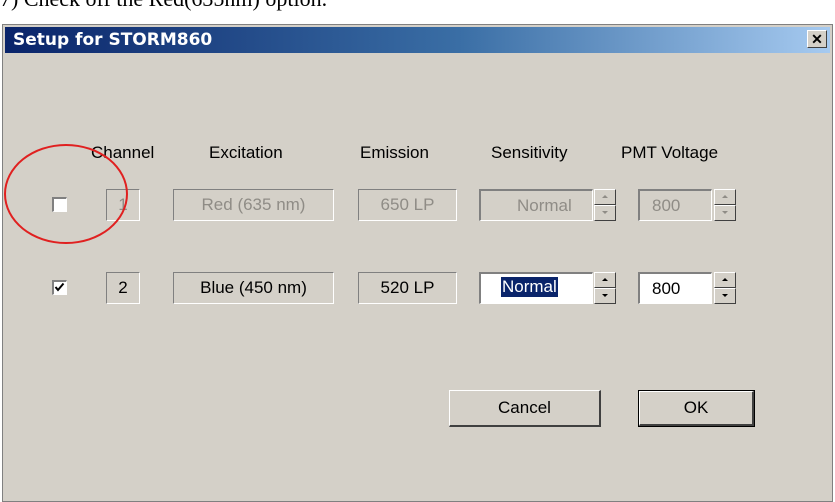 The width and height of the screenshot is (835, 502). I want to click on channel-1-sensitivity-spinner, so click(605, 205).